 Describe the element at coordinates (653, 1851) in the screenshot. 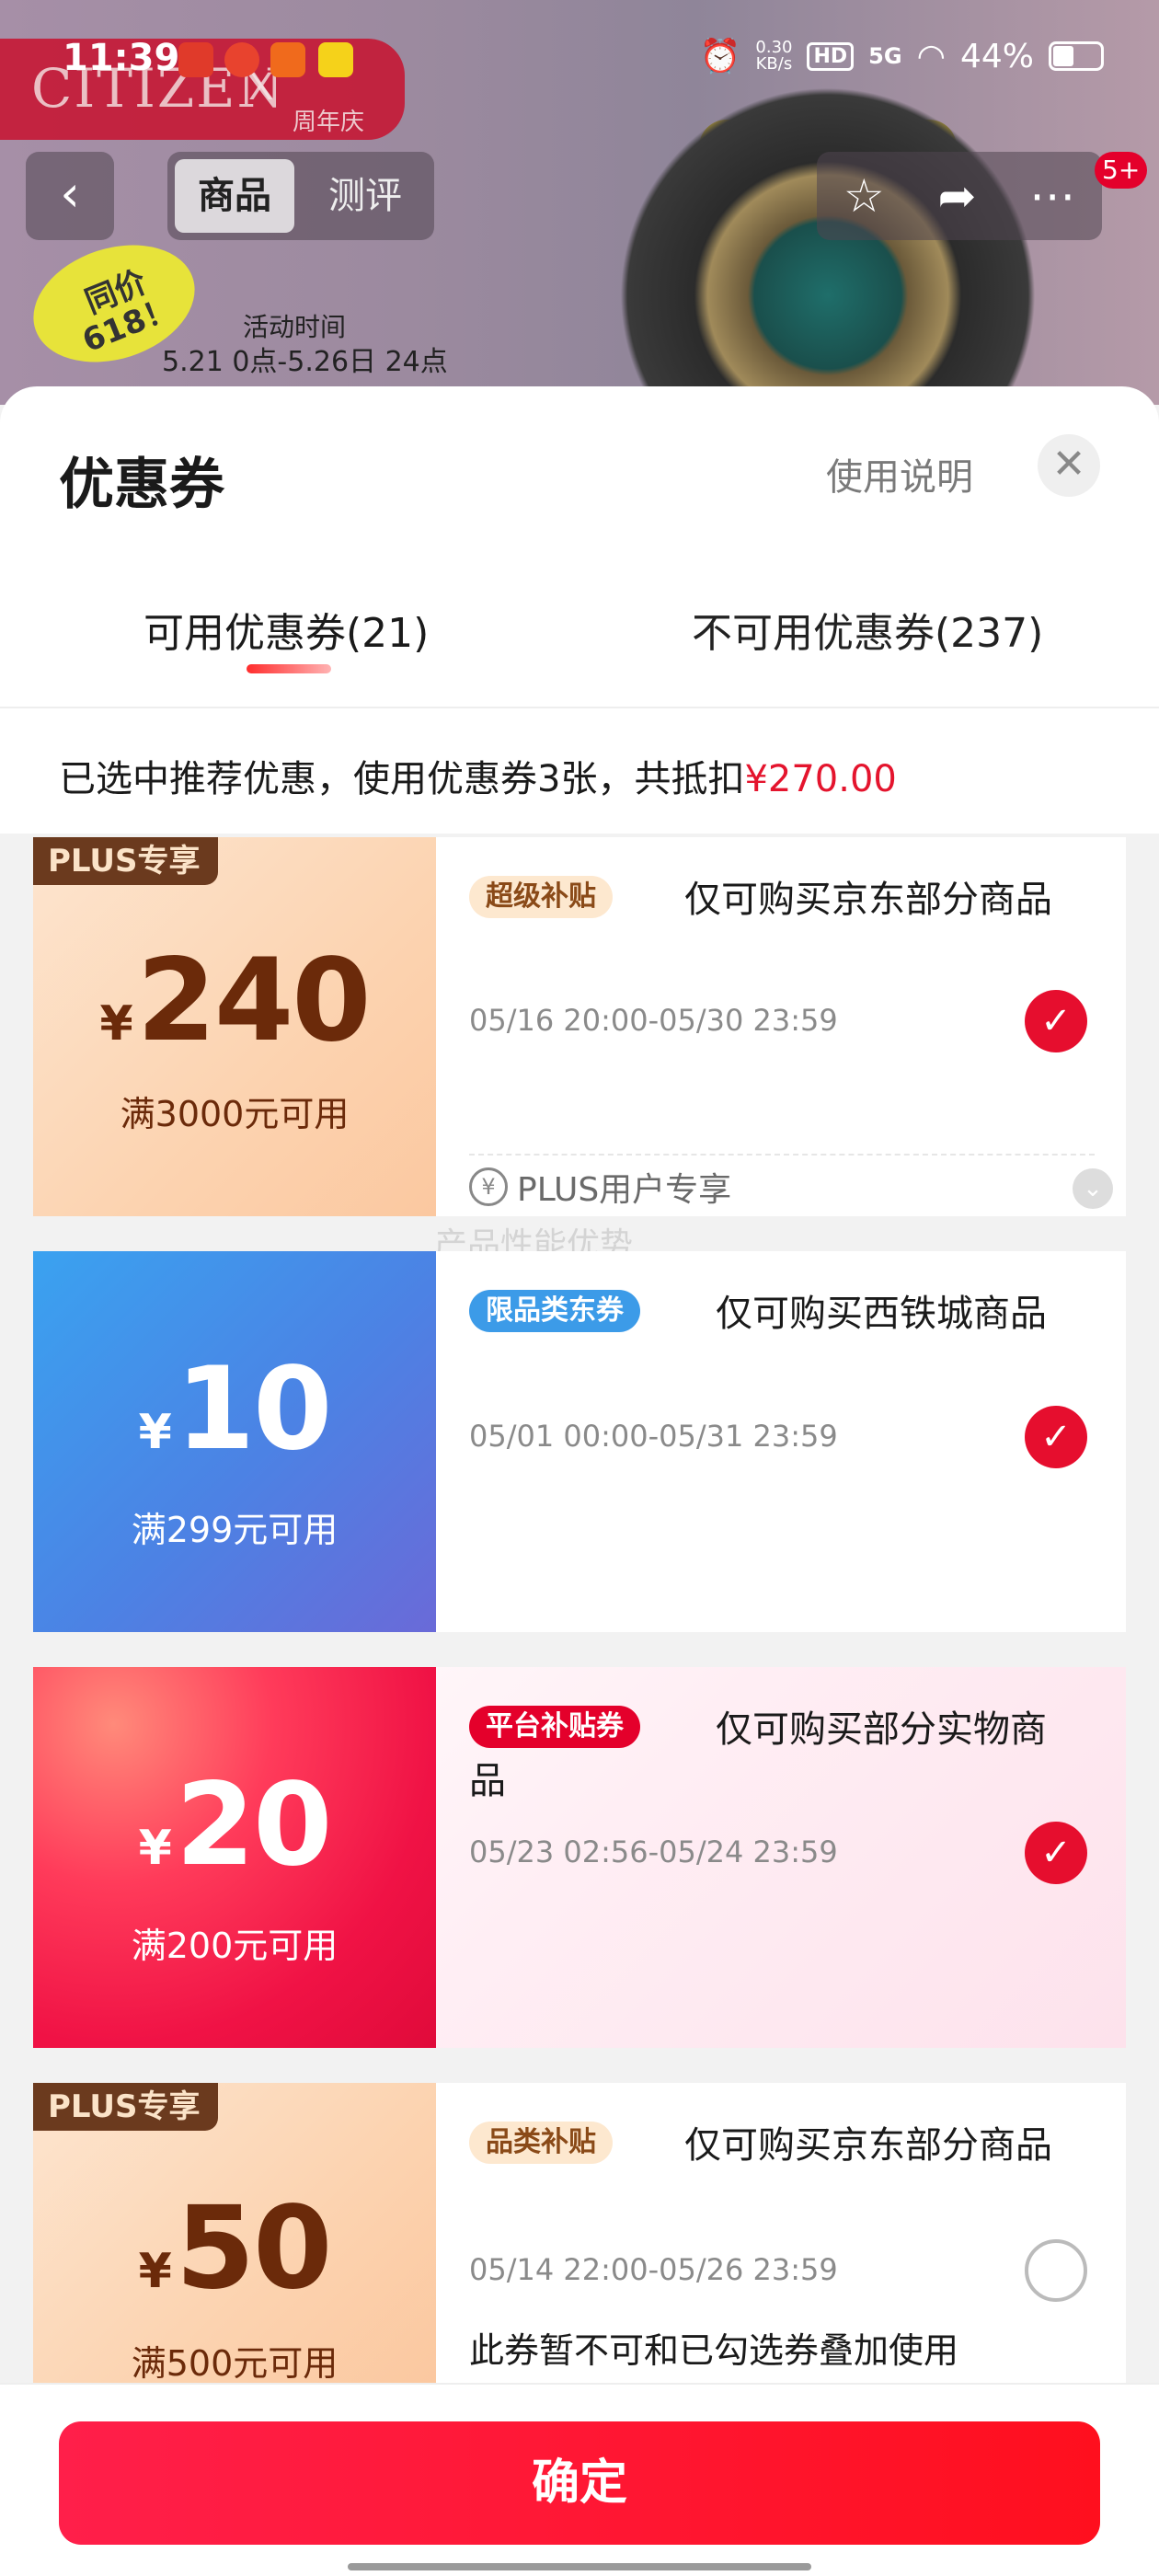

I see `coupon-validity: 05/23 02:56-05/24 23:59` at that location.